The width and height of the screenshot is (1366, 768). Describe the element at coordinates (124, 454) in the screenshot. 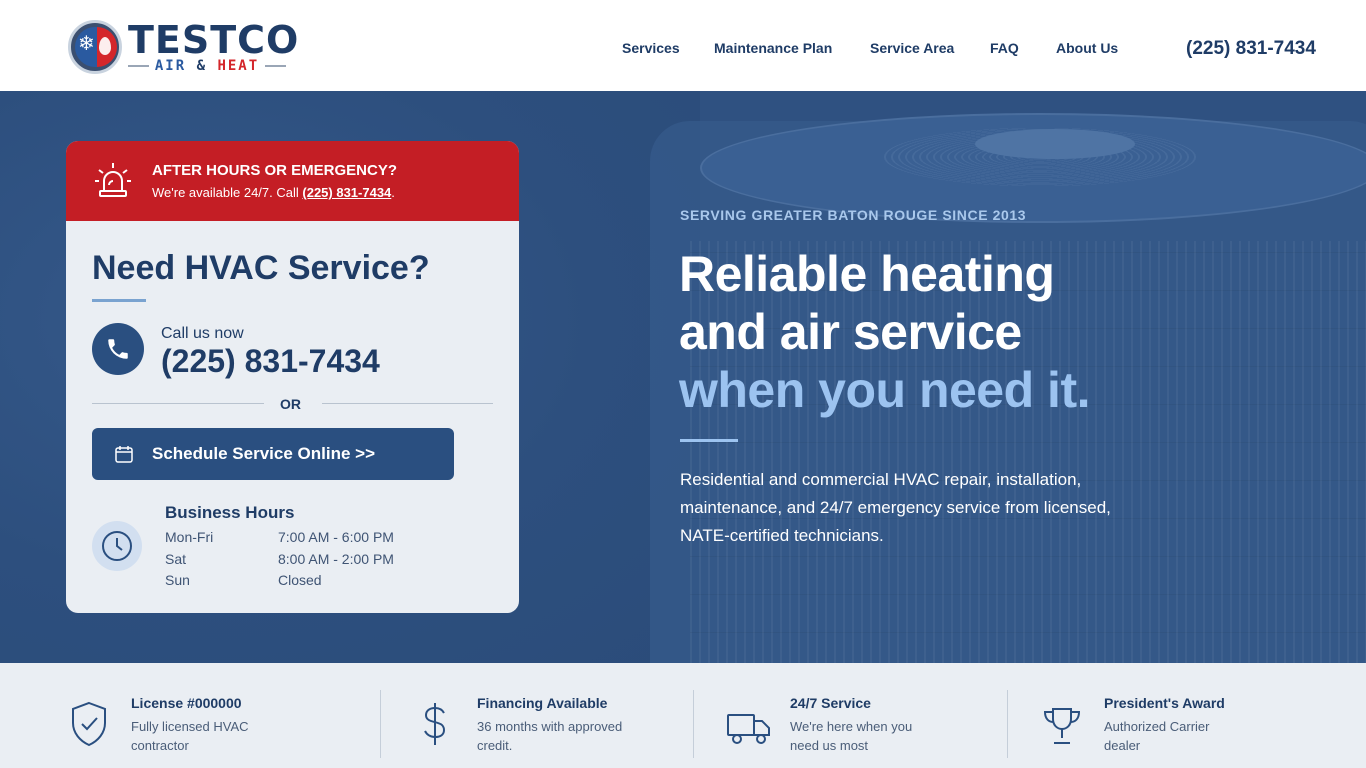

I see `calendar-icon` at that location.